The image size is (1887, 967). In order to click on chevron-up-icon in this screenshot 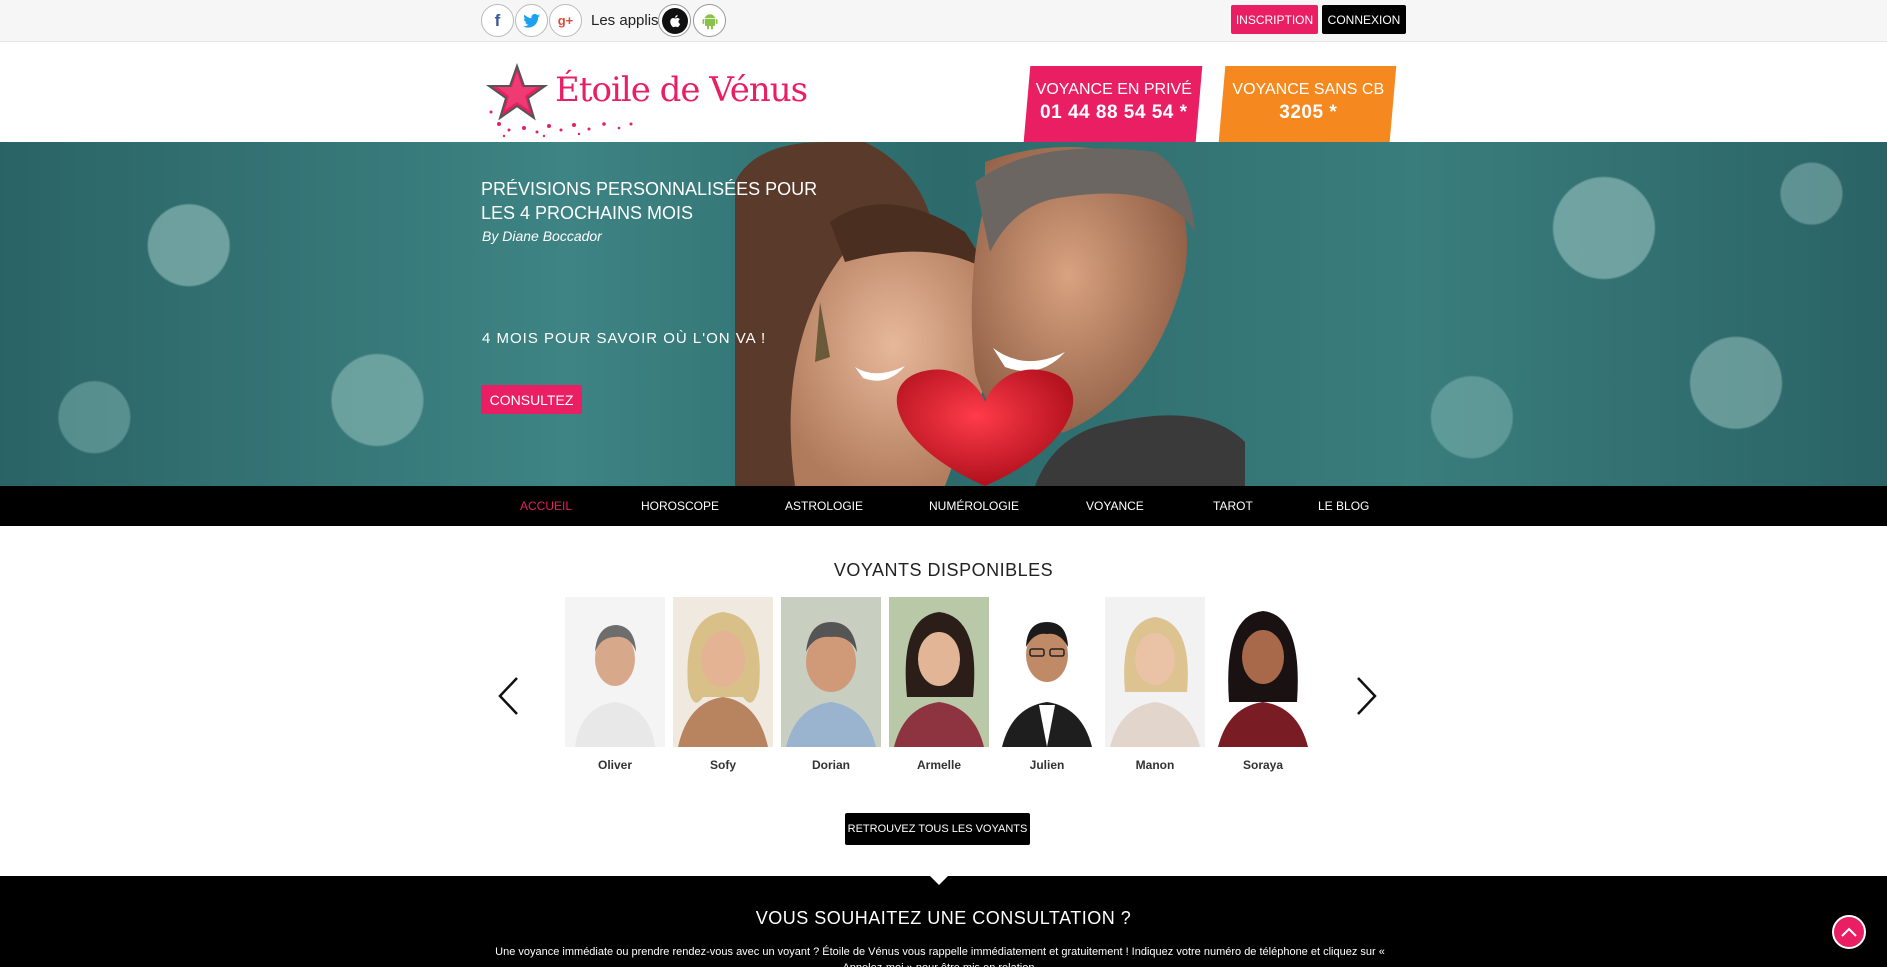, I will do `click(1849, 932)`.